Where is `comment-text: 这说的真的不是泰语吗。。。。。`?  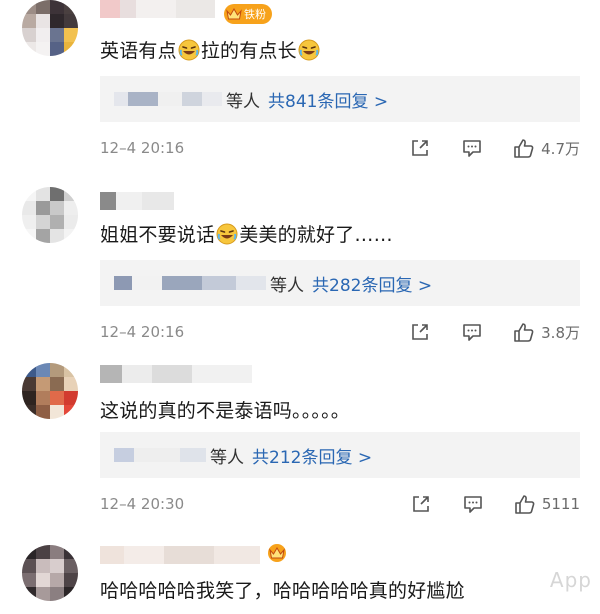 comment-text: 这说的真的不是泰语吗。。。。。 is located at coordinates (225, 409).